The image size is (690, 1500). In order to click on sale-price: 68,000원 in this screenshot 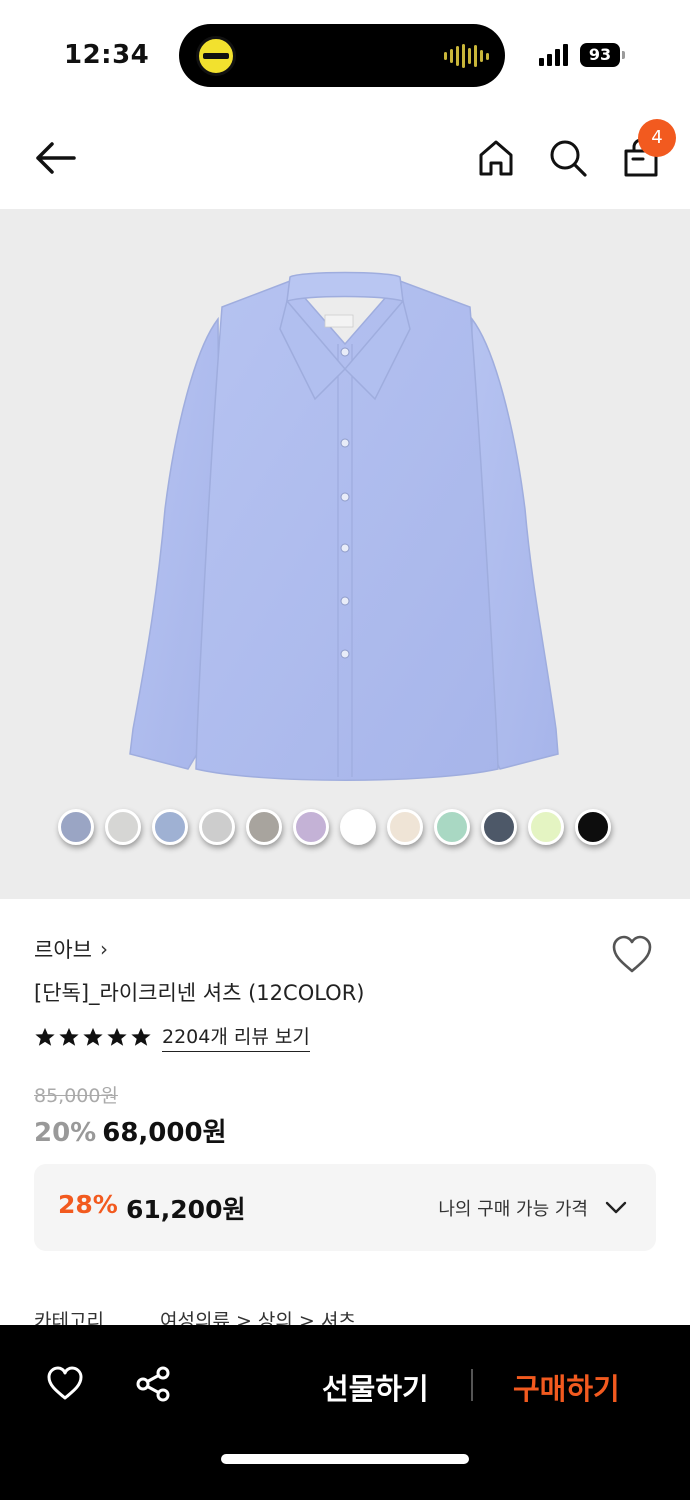, I will do `click(164, 1133)`.